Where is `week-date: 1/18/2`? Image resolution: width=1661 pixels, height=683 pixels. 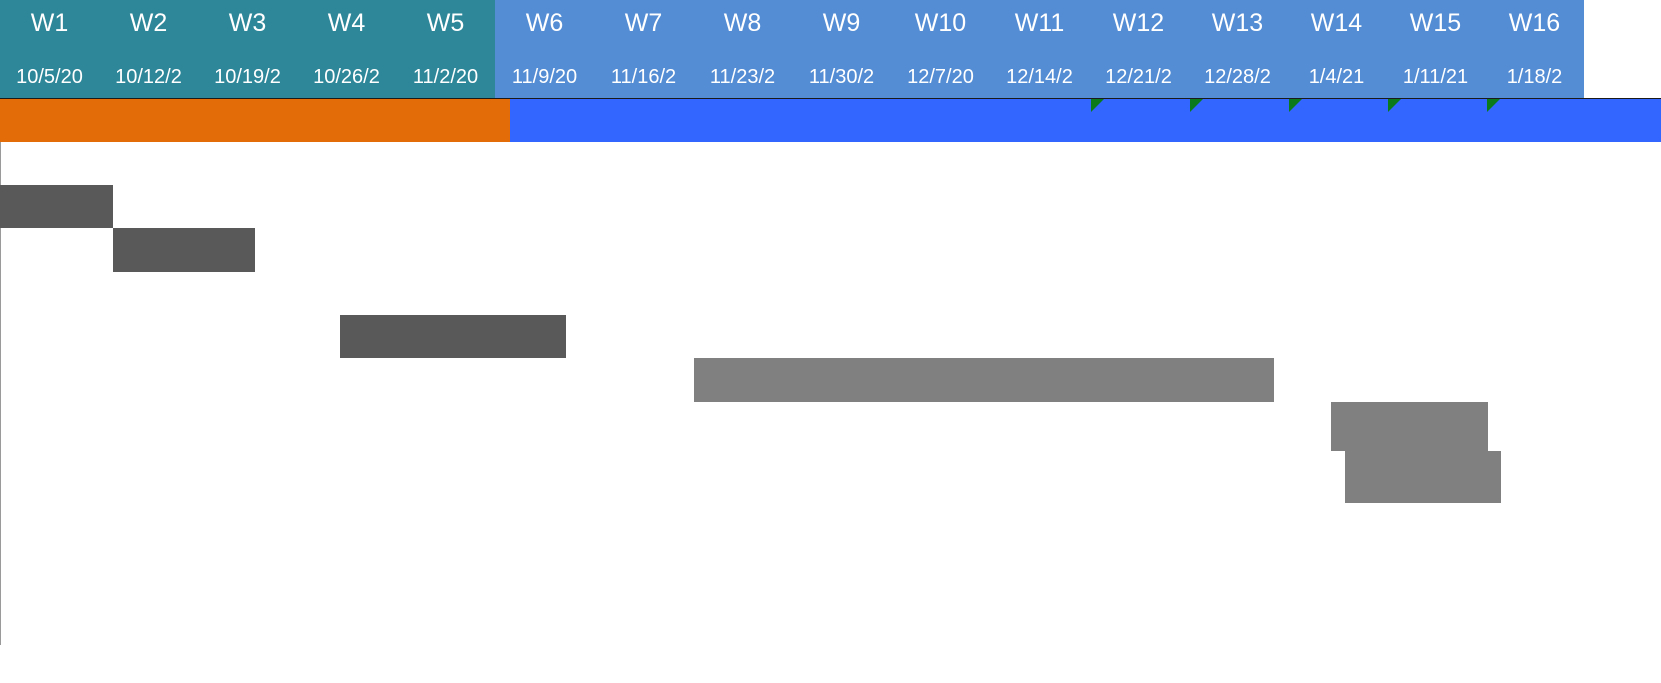
week-date: 1/18/2 is located at coordinates (1534, 77).